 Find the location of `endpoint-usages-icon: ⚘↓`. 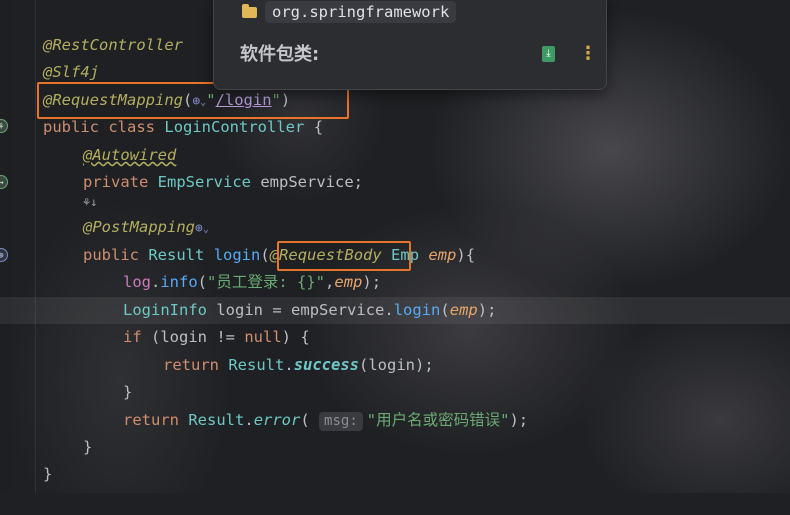

endpoint-usages-icon: ⚘↓ is located at coordinates (90, 202).